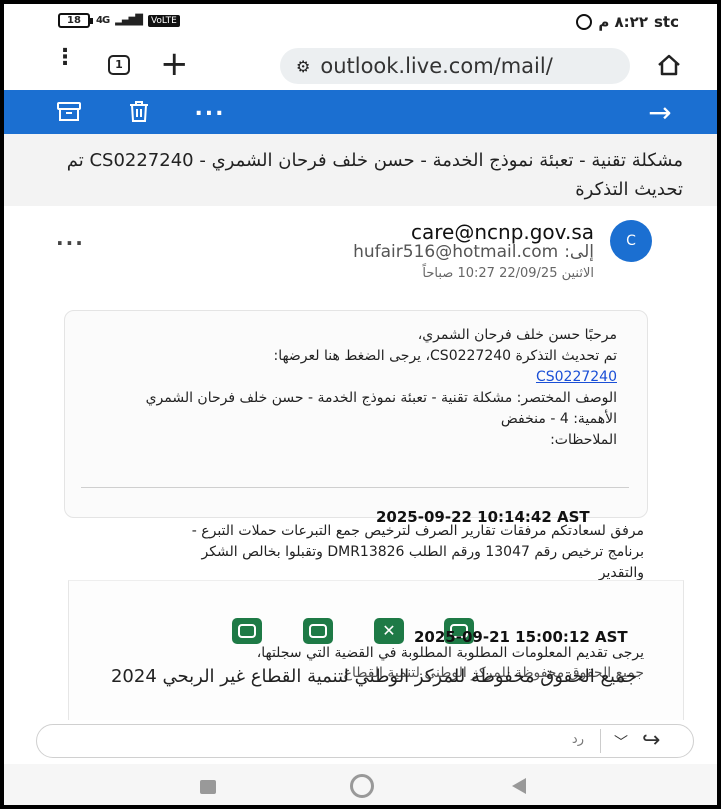 This screenshot has width=721, height=809. What do you see at coordinates (583, 440) in the screenshot?
I see `notes-label: الملاحظات:` at bounding box center [583, 440].